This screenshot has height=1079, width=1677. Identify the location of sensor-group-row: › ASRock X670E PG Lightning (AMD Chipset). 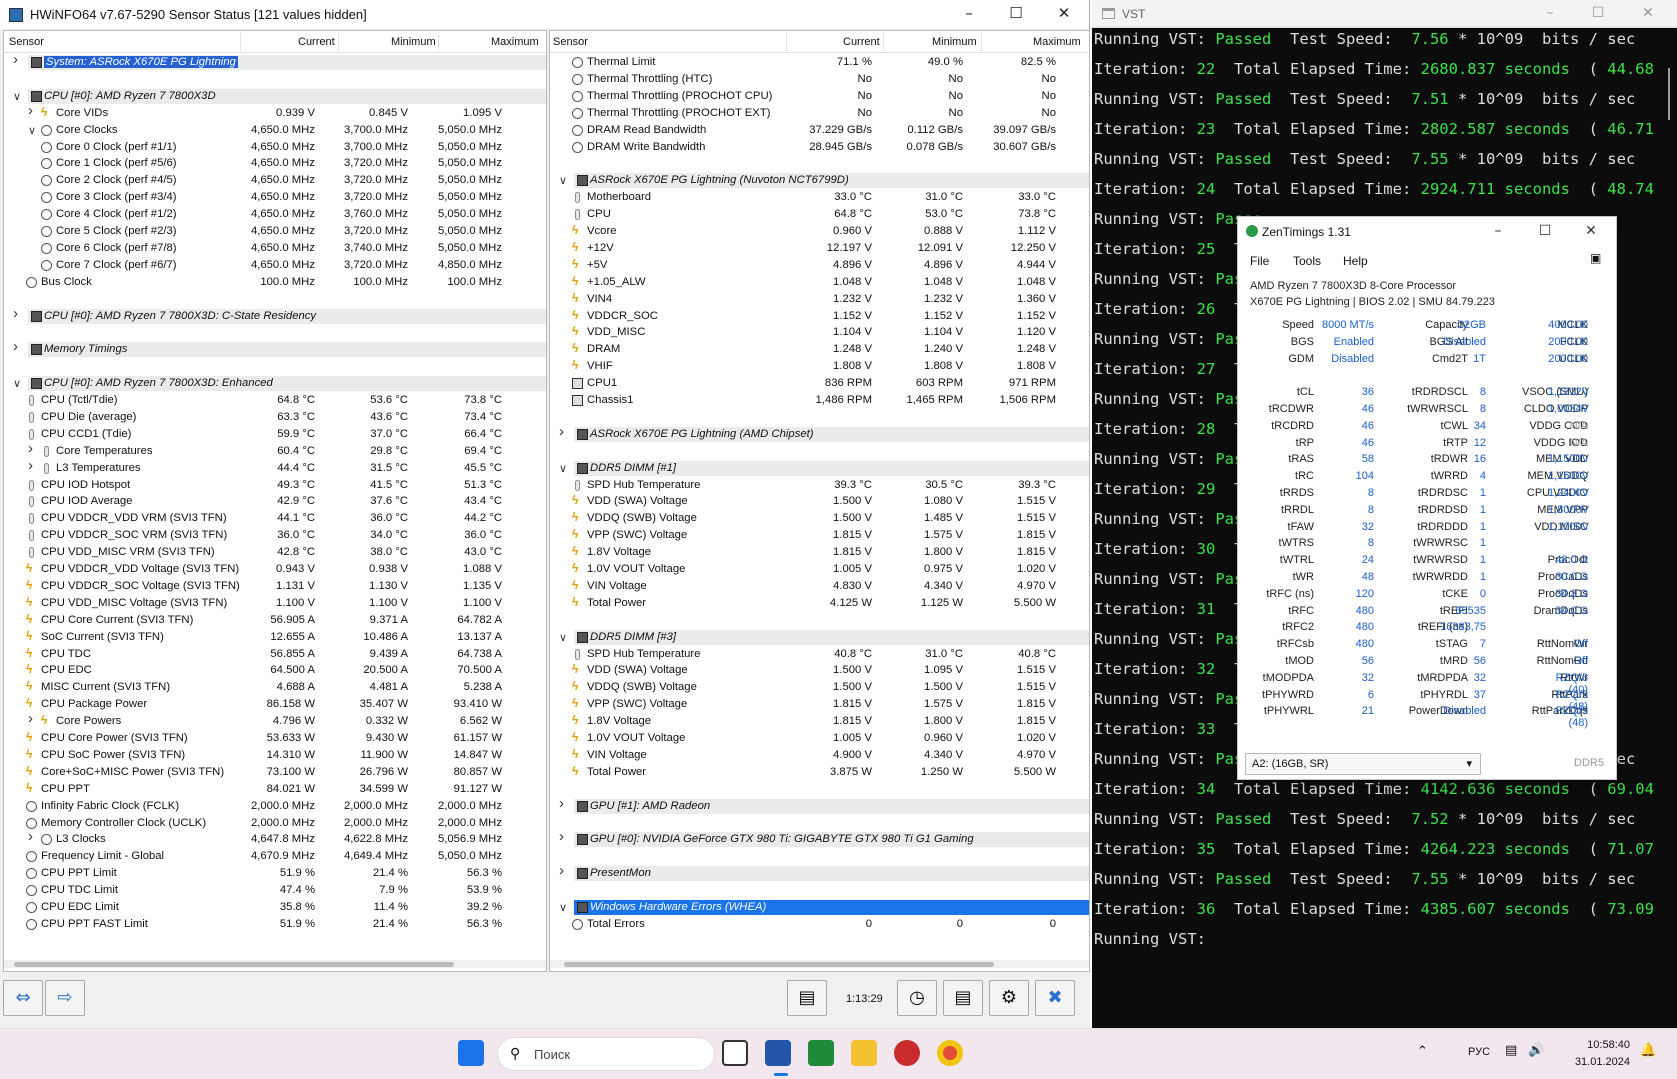
(819, 433).